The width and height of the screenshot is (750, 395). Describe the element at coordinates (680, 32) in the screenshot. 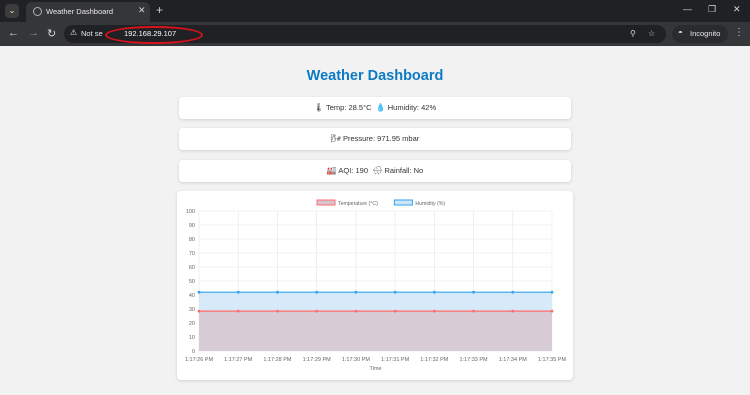

I see `incognito-icon: ◓` at that location.